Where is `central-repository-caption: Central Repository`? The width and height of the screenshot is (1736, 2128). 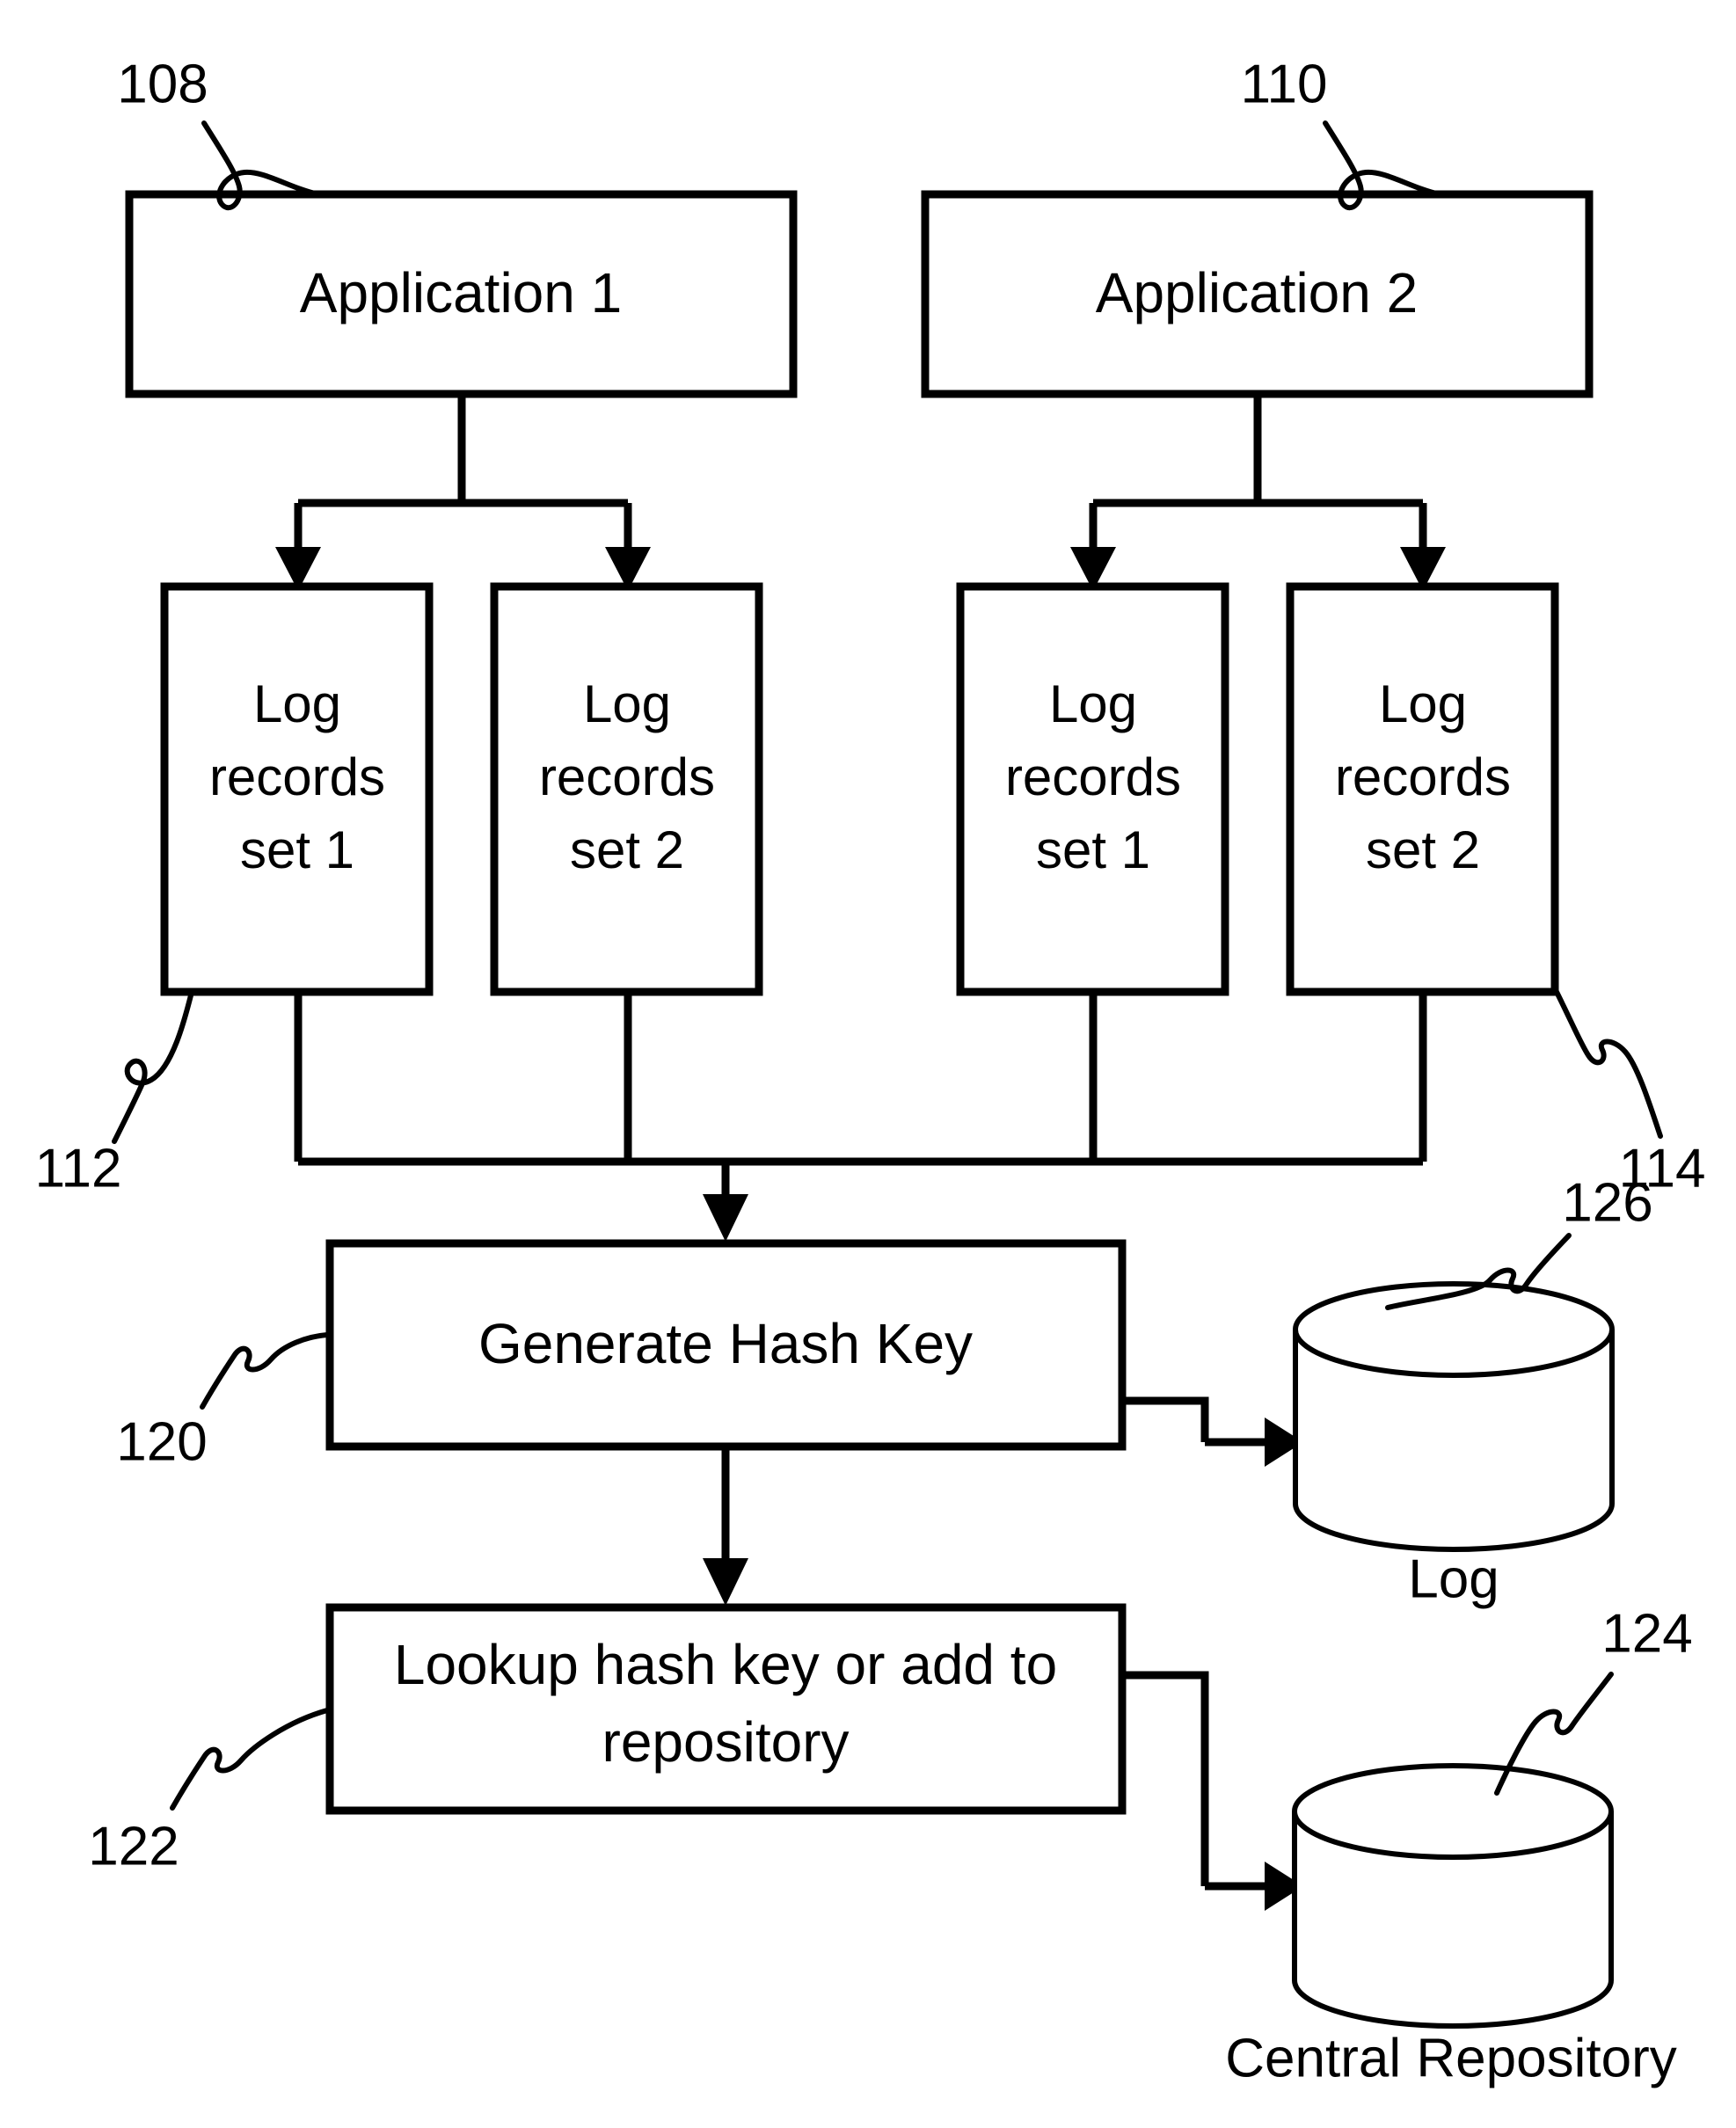 central-repository-caption: Central Repository is located at coordinates (1451, 2058).